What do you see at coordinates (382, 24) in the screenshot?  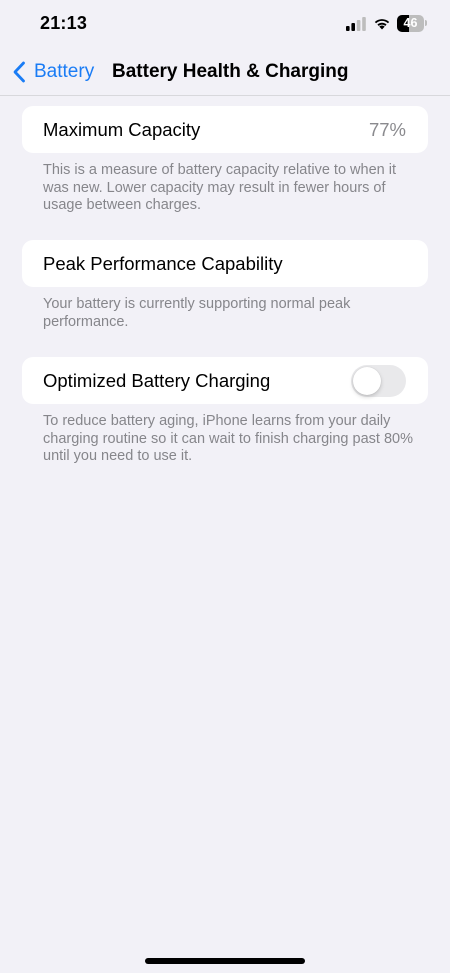 I see `wifi-icon` at bounding box center [382, 24].